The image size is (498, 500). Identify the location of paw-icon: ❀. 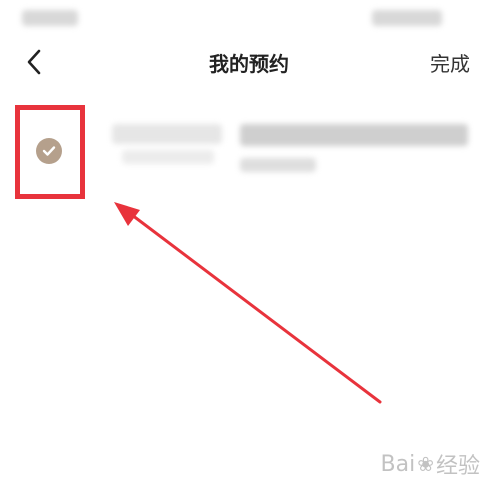
(425, 464).